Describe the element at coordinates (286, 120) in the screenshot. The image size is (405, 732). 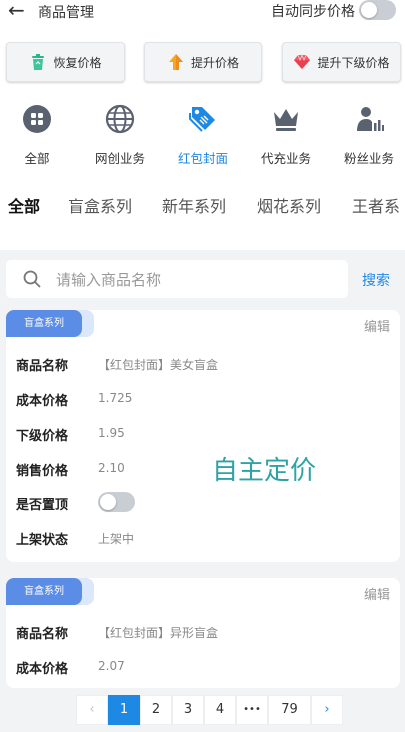
I see `crown-icon` at that location.